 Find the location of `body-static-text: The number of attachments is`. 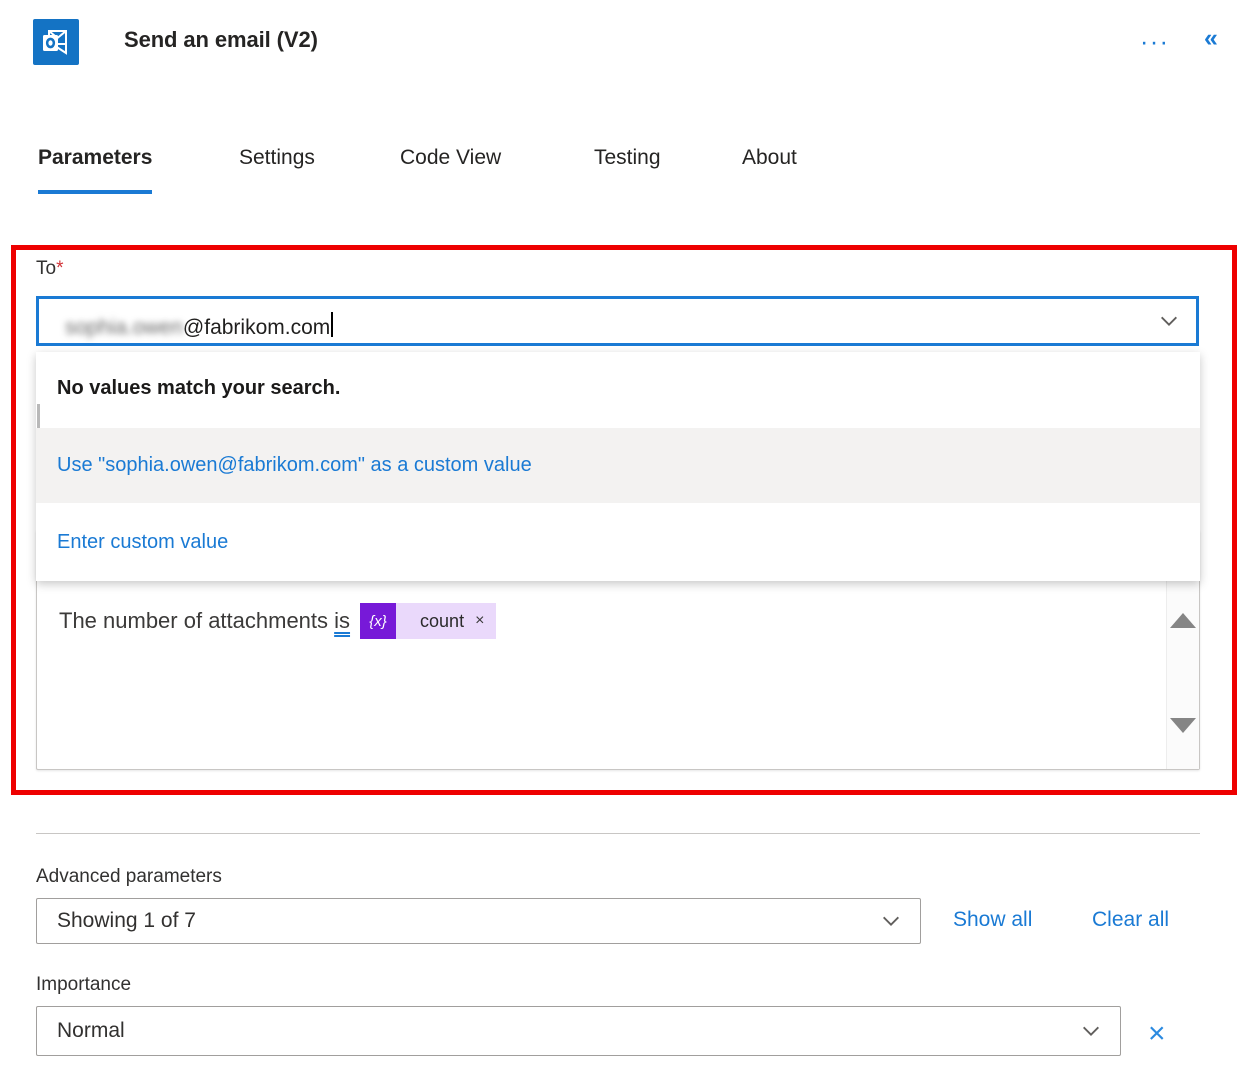

body-static-text: The number of attachments is is located at coordinates (204, 621).